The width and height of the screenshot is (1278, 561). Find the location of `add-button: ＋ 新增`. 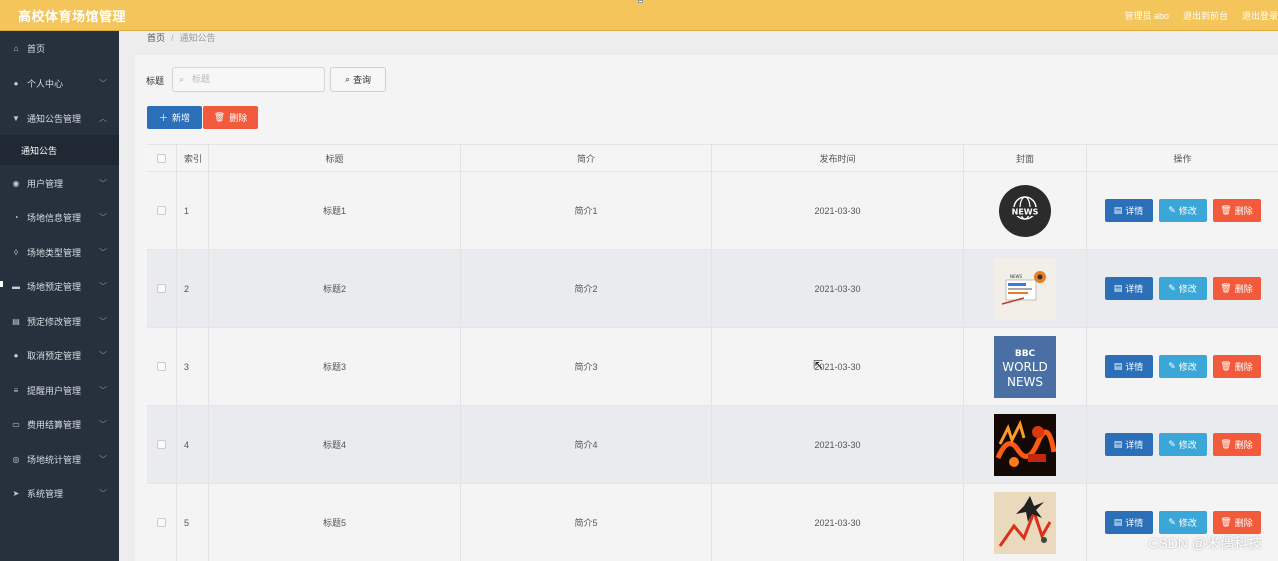

add-button: ＋ 新增 is located at coordinates (174, 117).